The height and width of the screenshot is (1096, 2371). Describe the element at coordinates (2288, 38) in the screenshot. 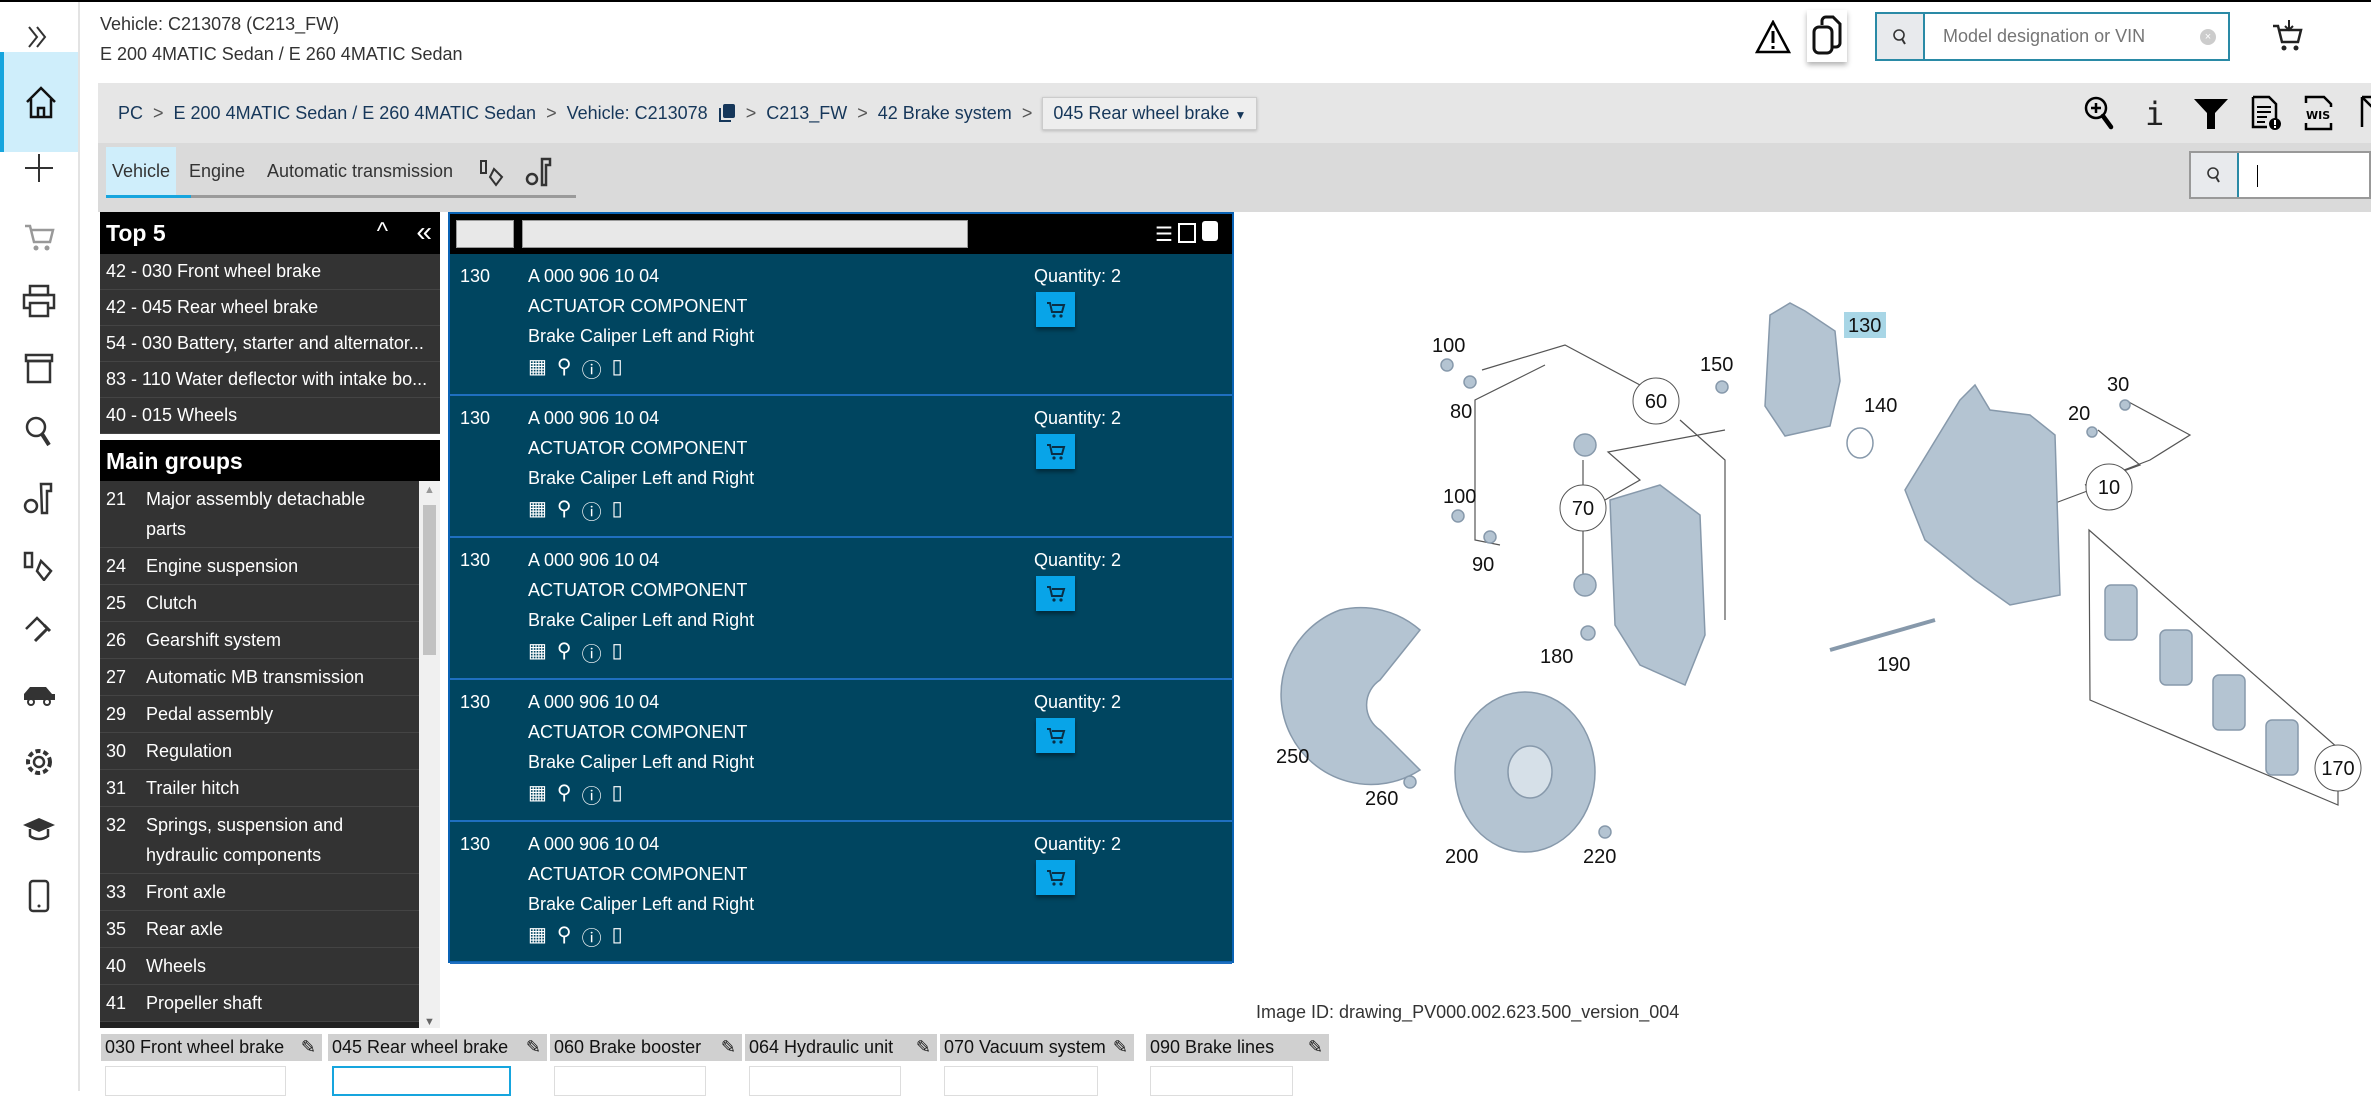

I see `cart-import-icon` at that location.